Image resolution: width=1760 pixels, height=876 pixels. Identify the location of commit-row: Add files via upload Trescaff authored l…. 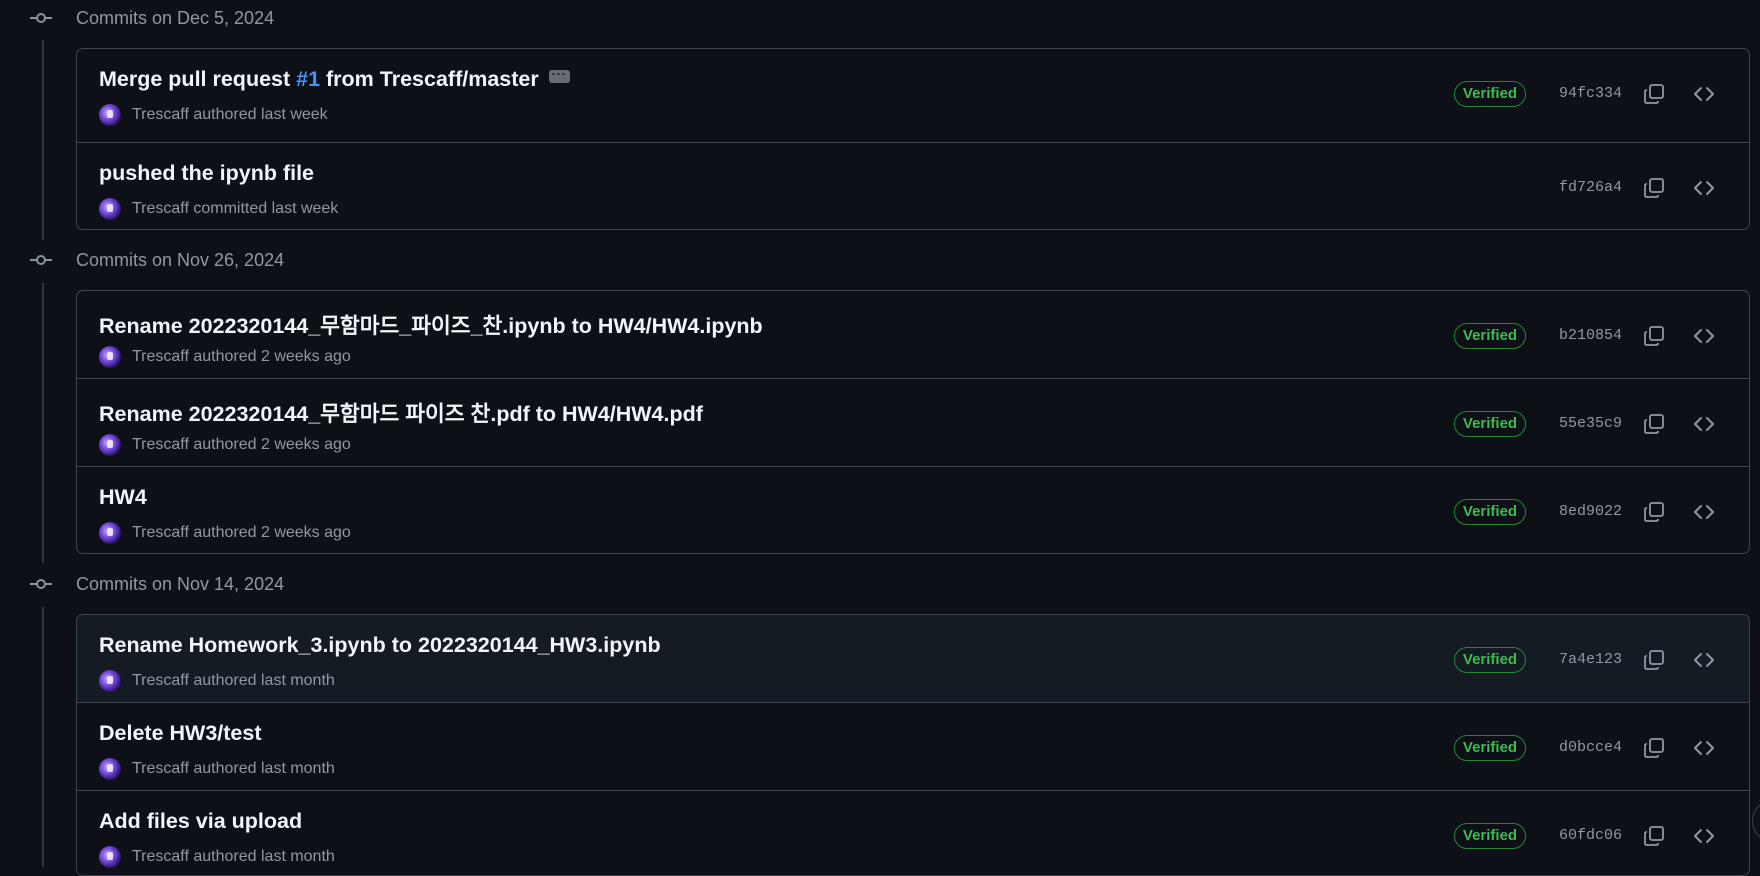
(913, 832).